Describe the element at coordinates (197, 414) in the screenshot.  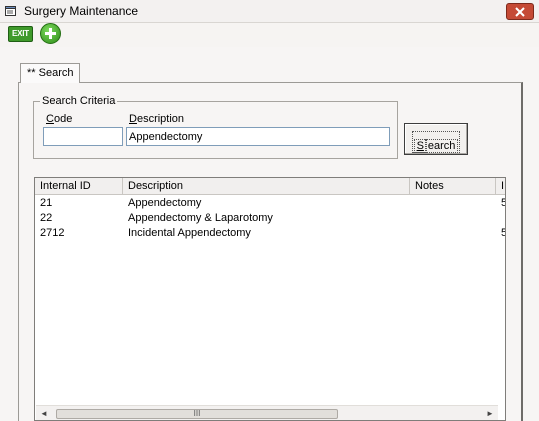
I see `scroll-thumb: III` at that location.